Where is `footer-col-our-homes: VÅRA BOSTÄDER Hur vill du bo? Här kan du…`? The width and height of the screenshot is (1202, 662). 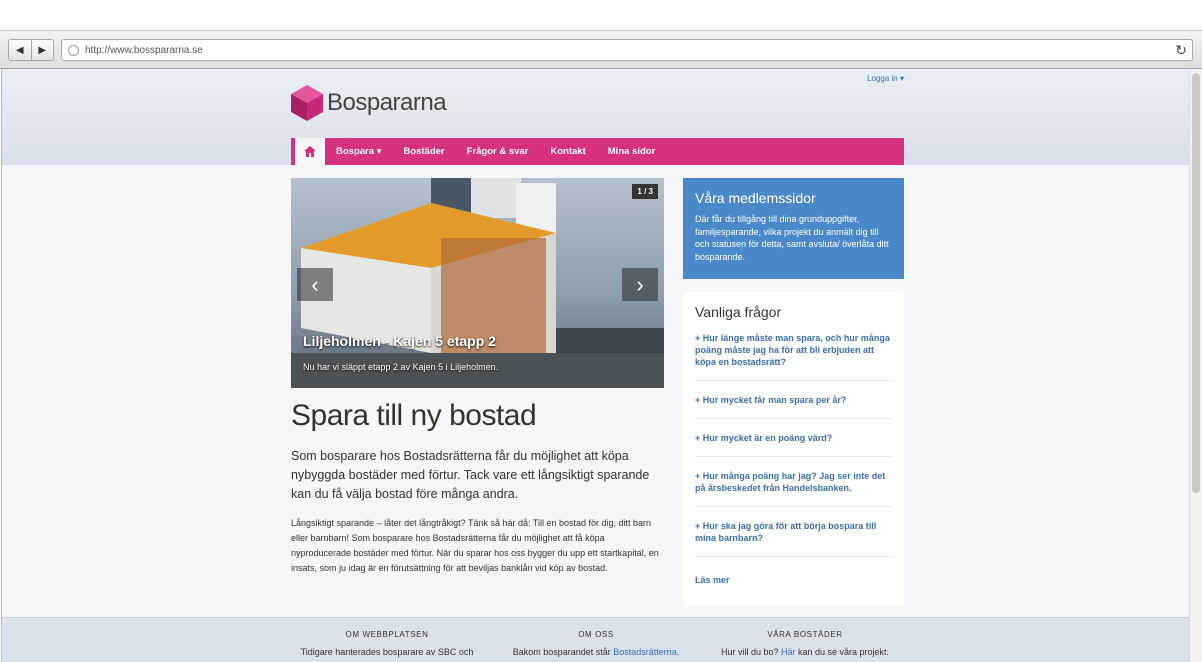 footer-col-our-homes: VÅRA BOSTÄDER Hur vill du bo? Här kan du… is located at coordinates (805, 643).